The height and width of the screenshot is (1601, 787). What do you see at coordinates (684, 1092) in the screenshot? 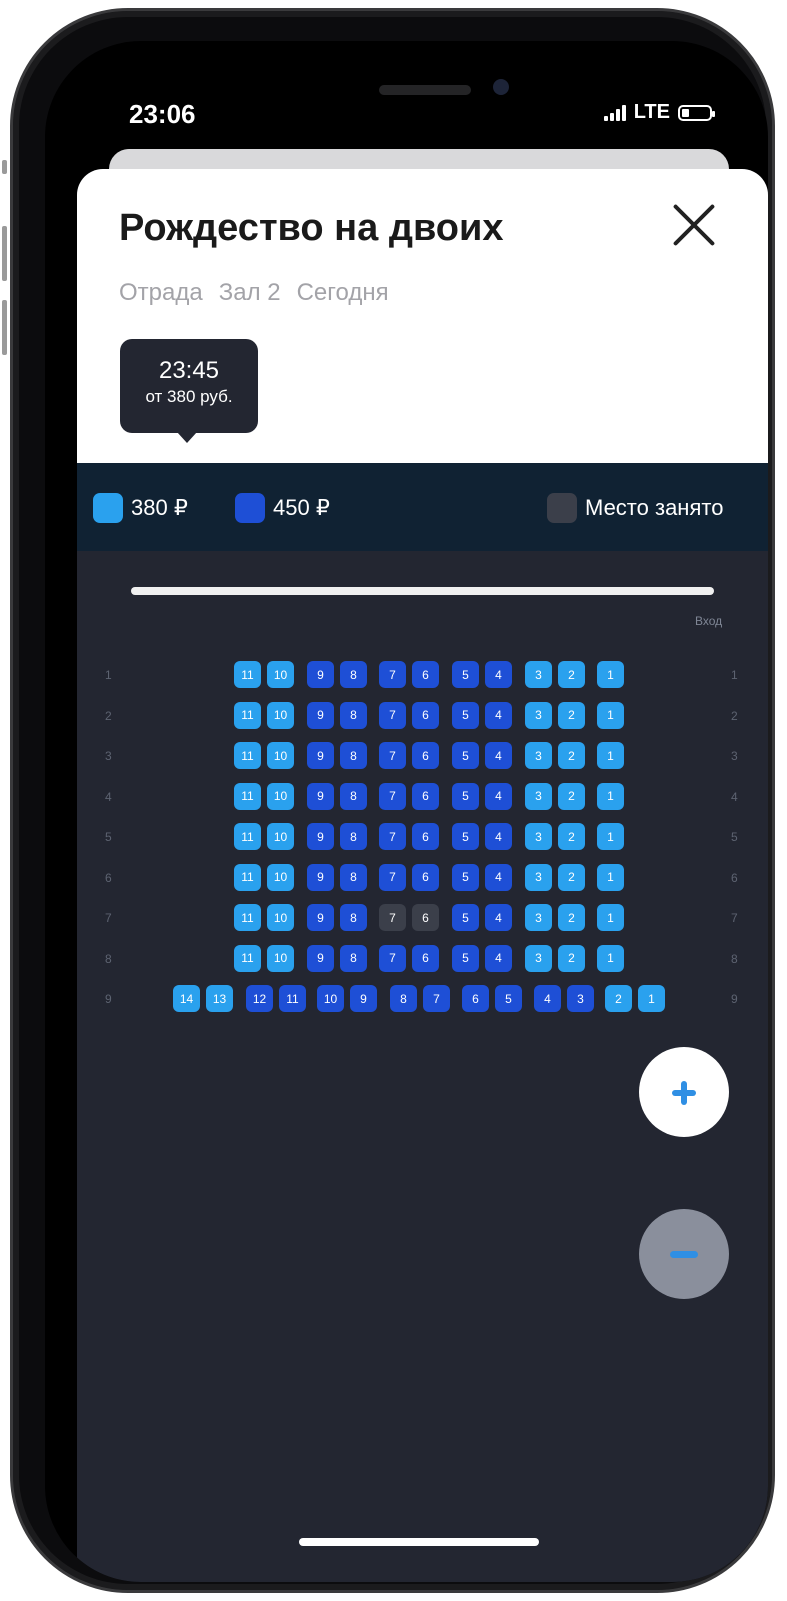
I see `zoom-in-button` at bounding box center [684, 1092].